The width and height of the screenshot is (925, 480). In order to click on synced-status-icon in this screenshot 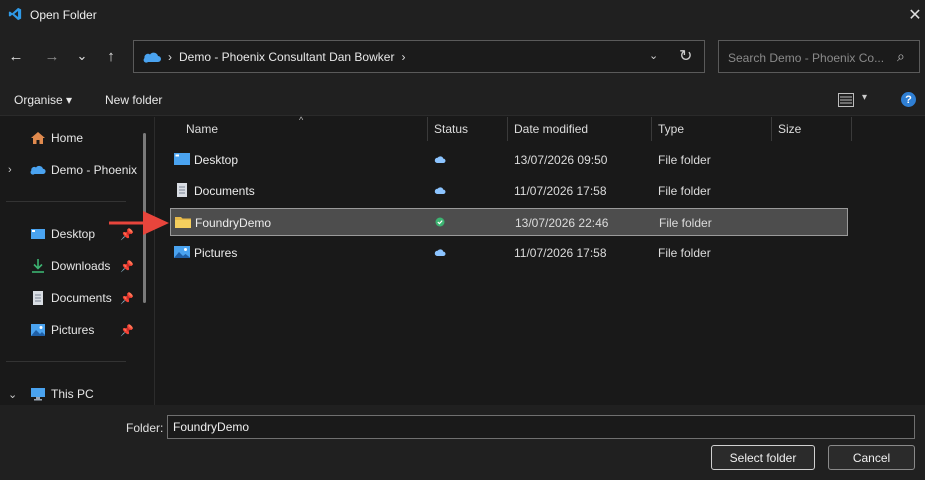, I will do `click(440, 222)`.